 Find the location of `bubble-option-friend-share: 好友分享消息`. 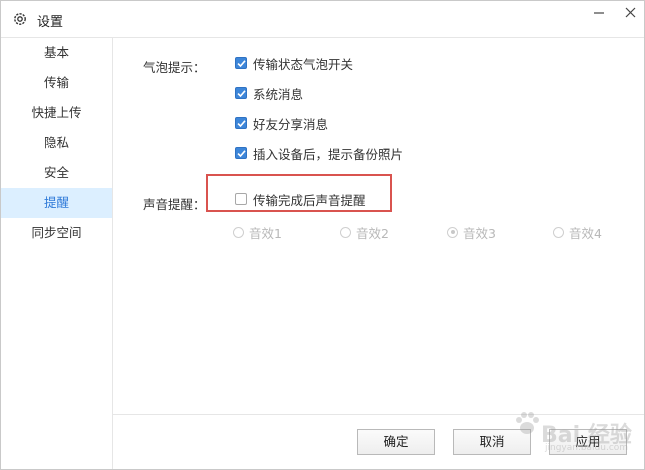

bubble-option-friend-share: 好友分享消息 is located at coordinates (281, 123).